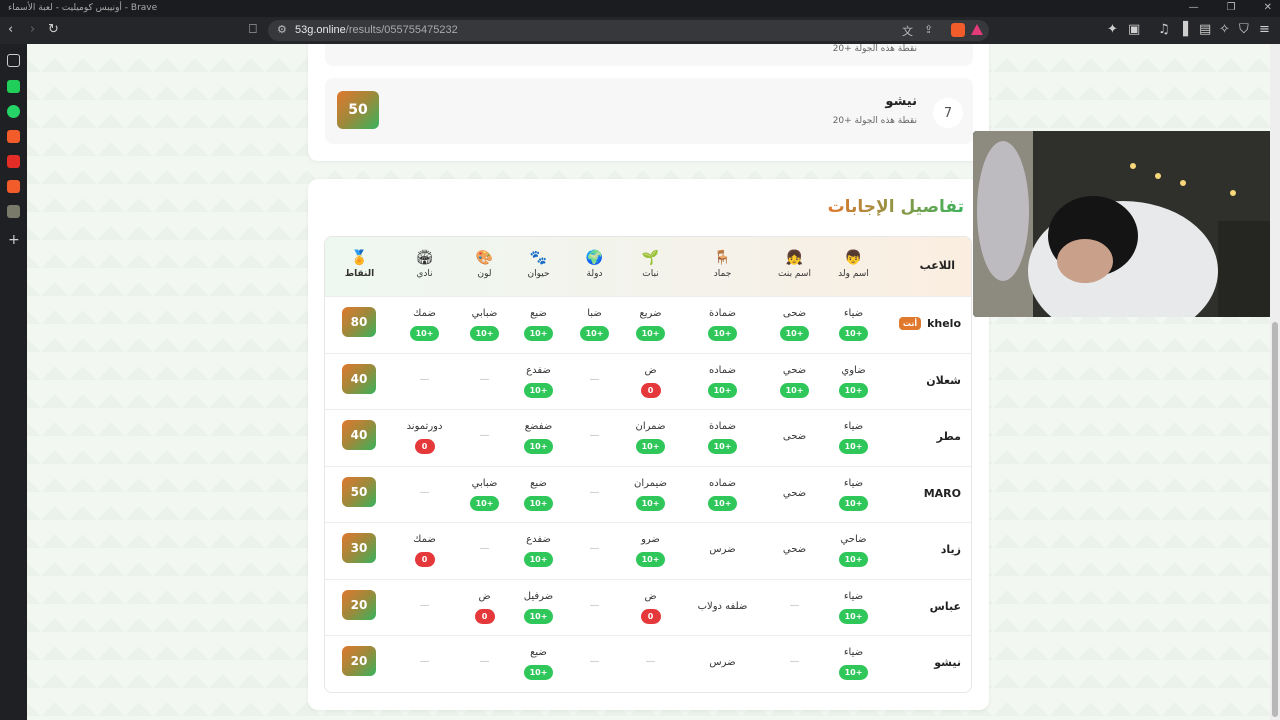 Image resolution: width=1280 pixels, height=720 pixels. Describe the element at coordinates (1275, 519) in the screenshot. I see `scrollbar-thumb` at that location.